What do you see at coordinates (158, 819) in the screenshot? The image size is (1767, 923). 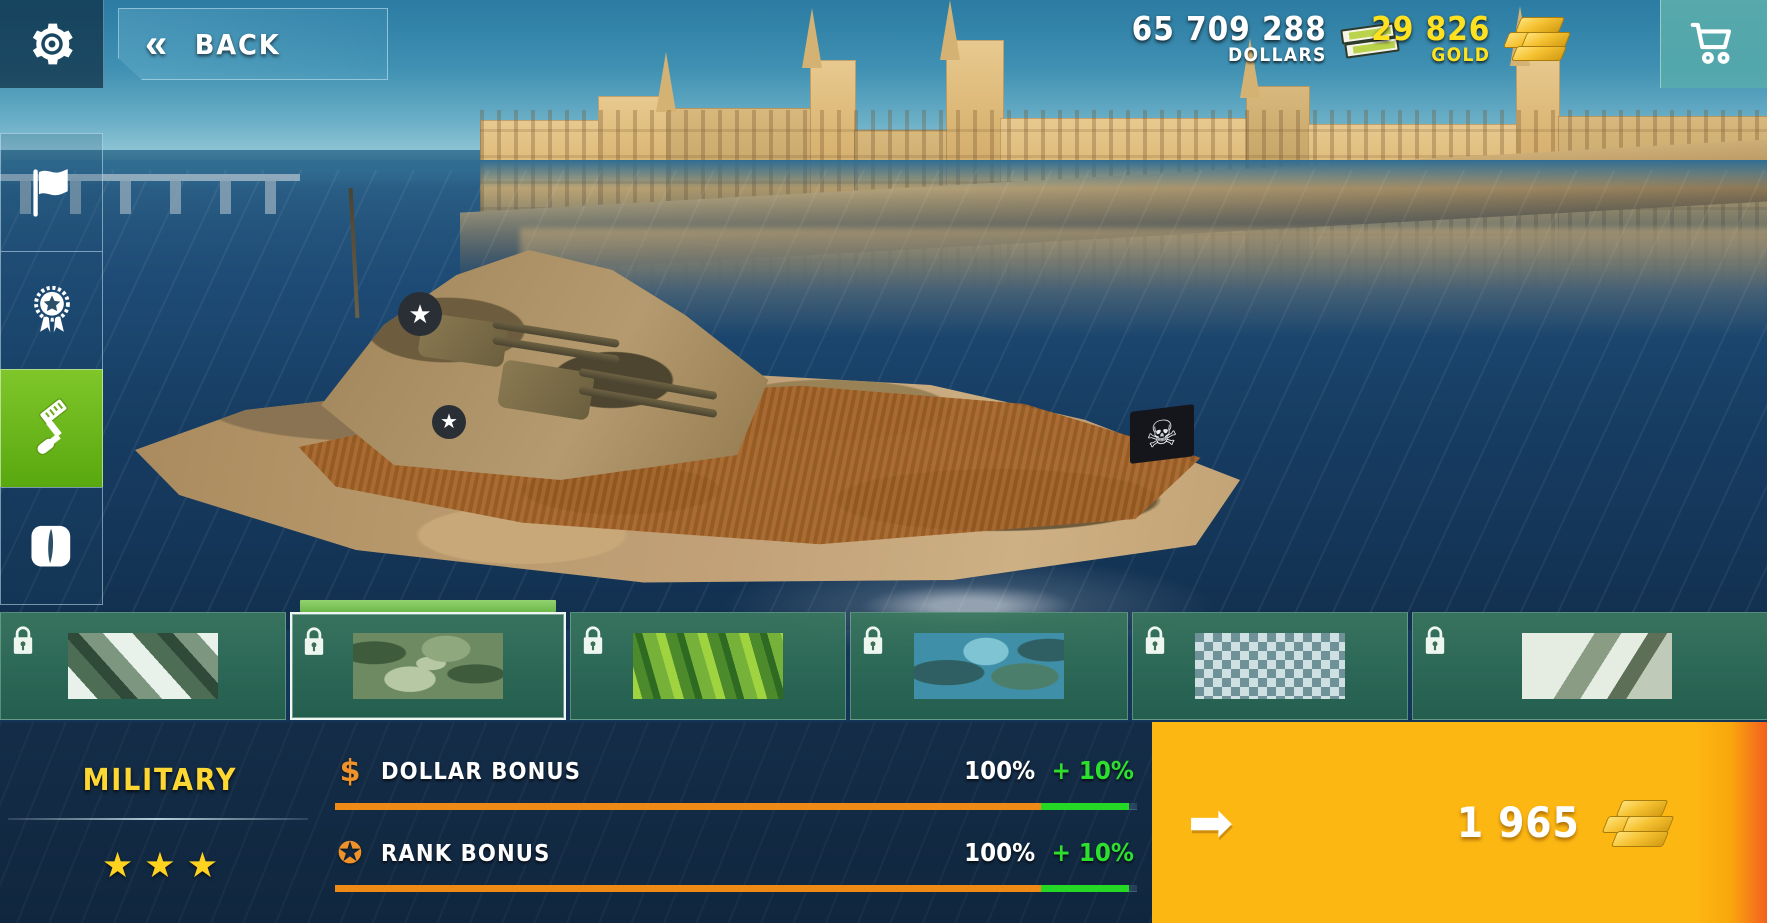 I see `divider` at bounding box center [158, 819].